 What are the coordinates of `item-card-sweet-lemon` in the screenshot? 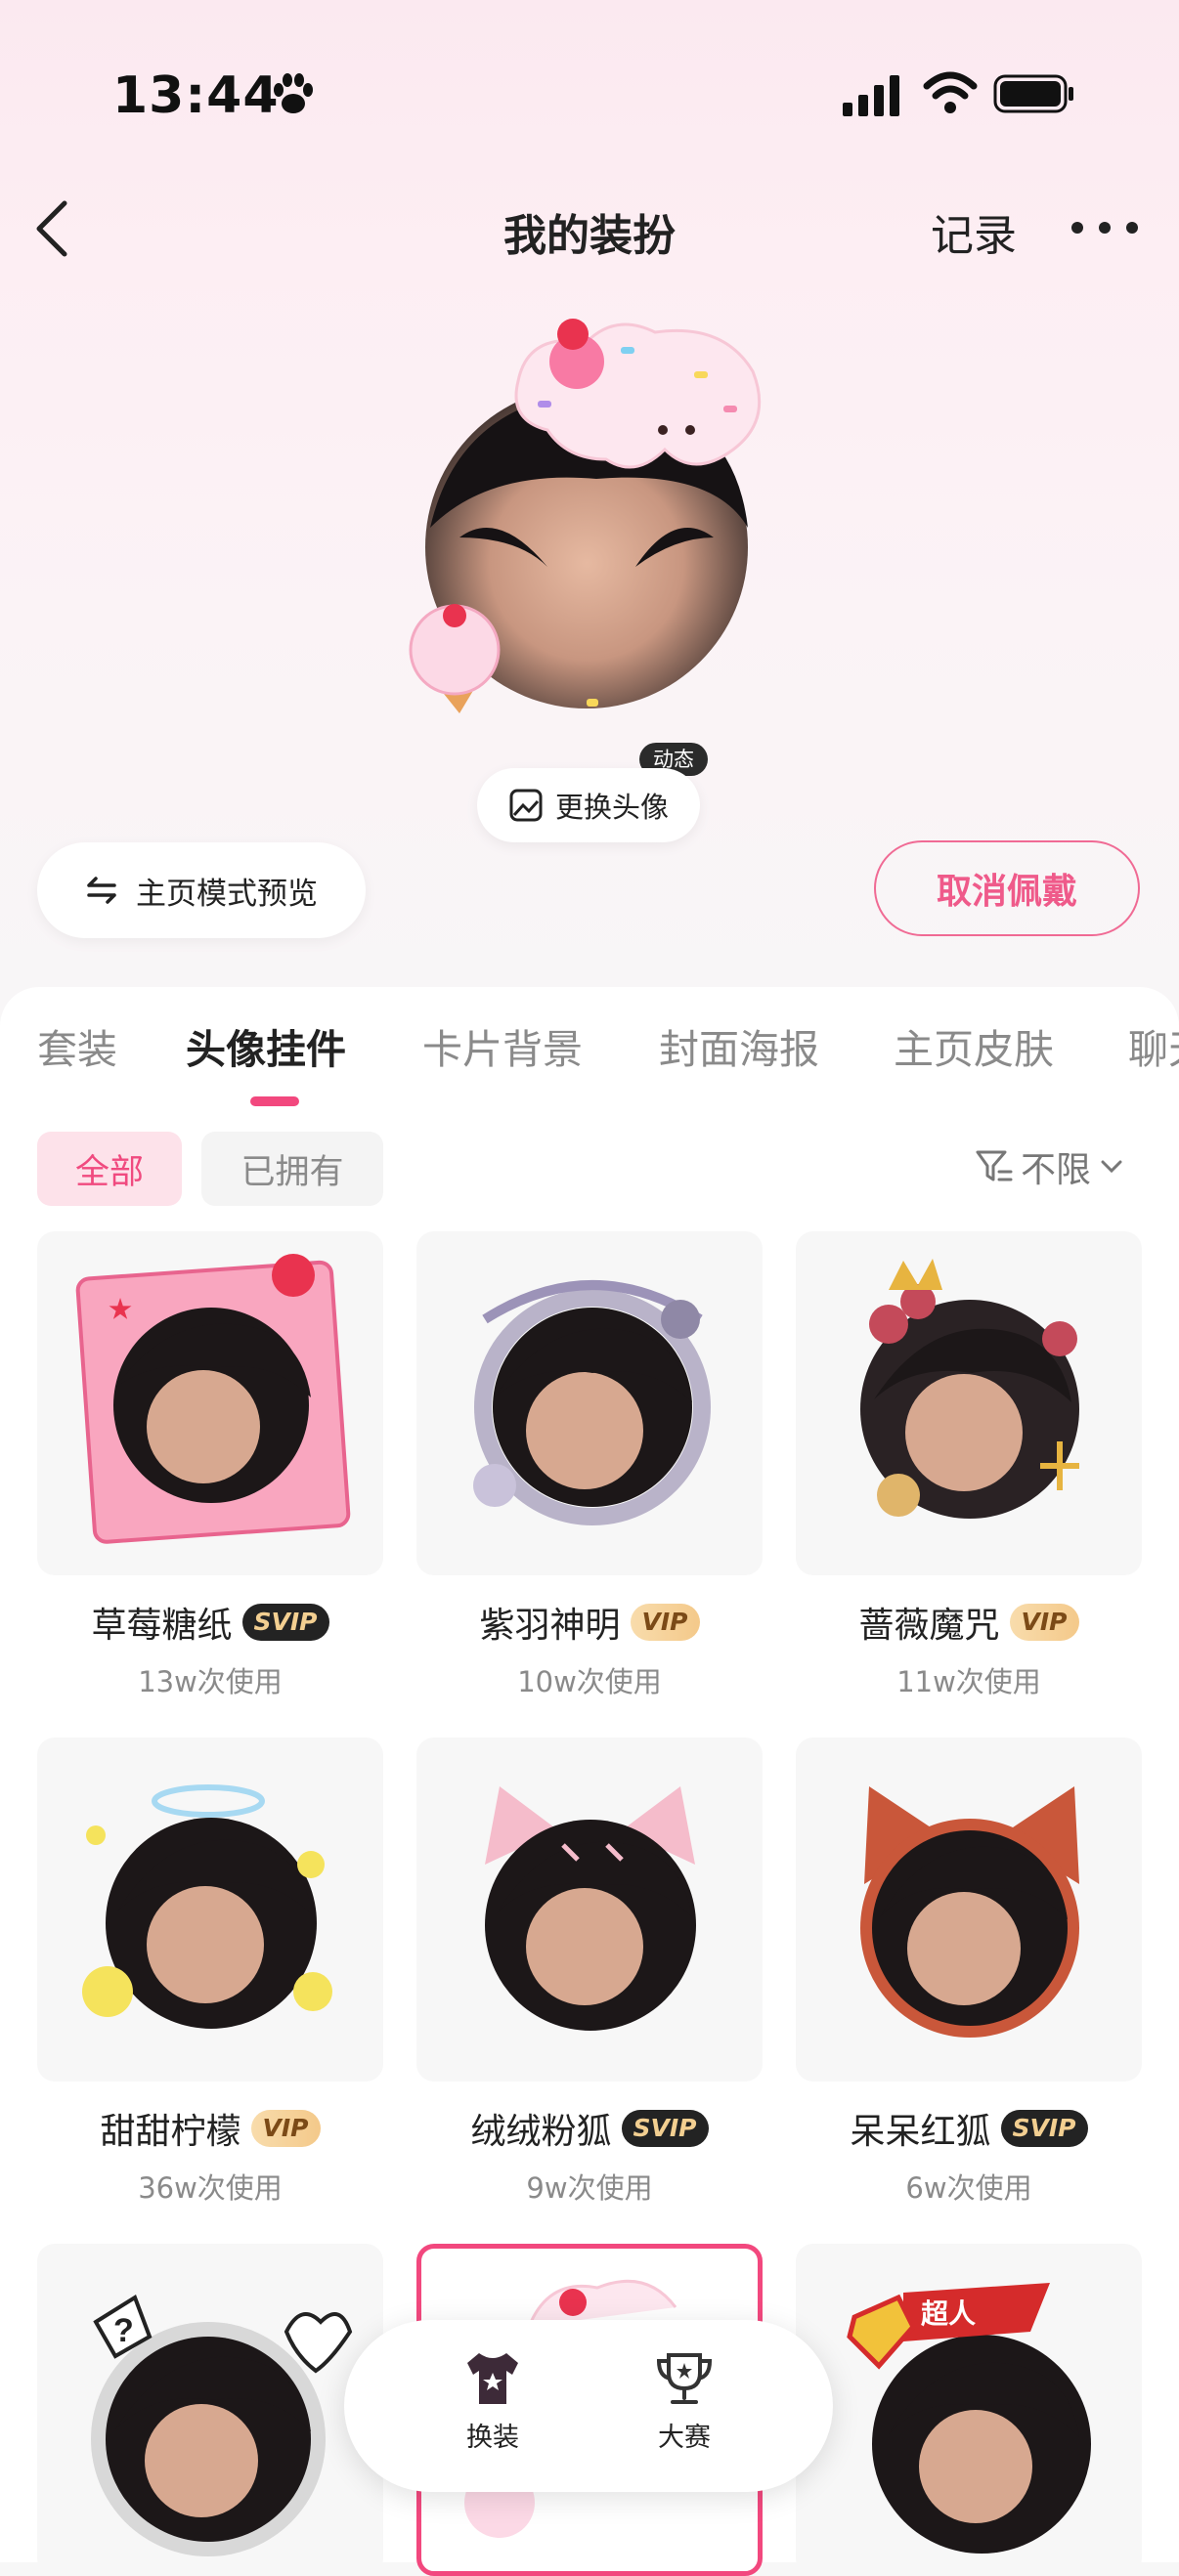 It's located at (210, 1910).